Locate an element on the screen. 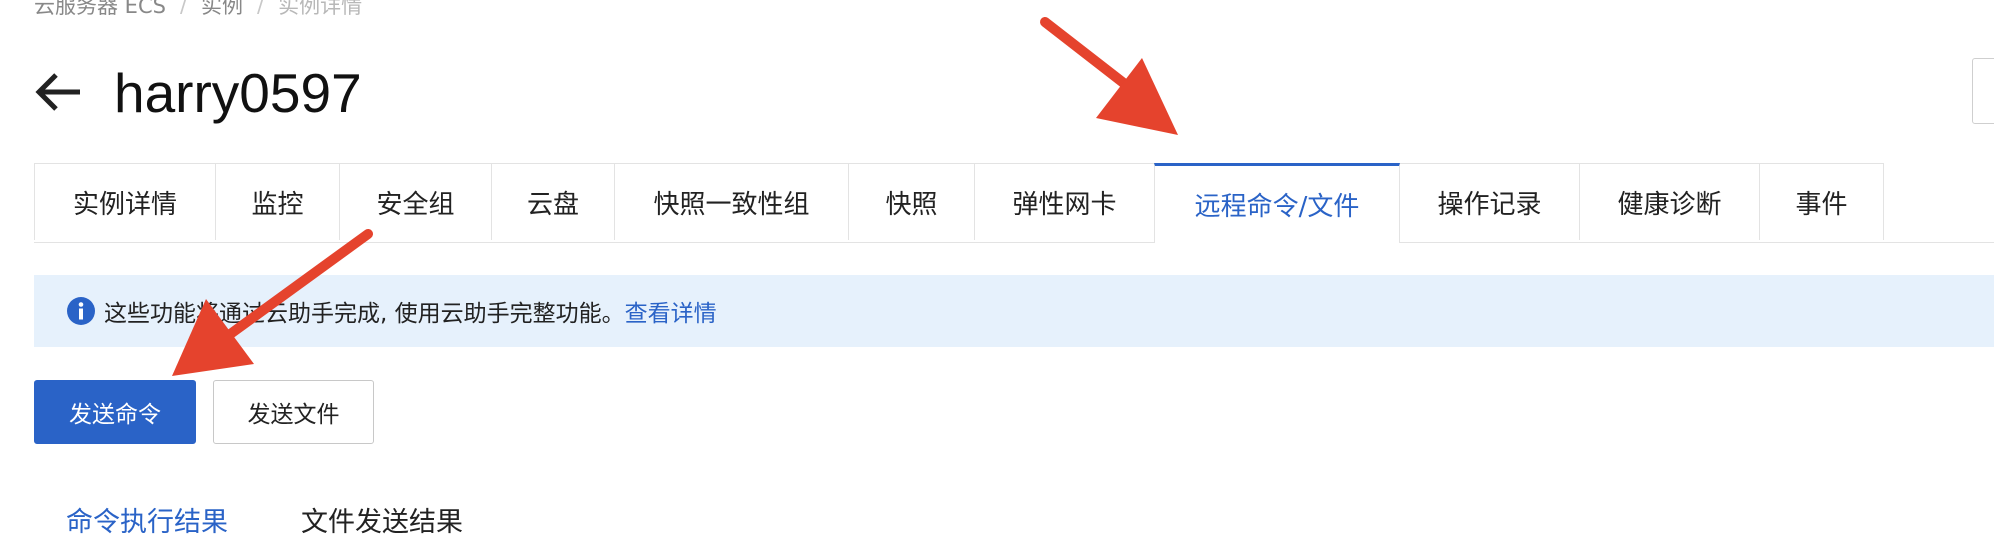 The width and height of the screenshot is (1994, 554). breadcrumb-item-current: 实例详情 is located at coordinates (320, 9).